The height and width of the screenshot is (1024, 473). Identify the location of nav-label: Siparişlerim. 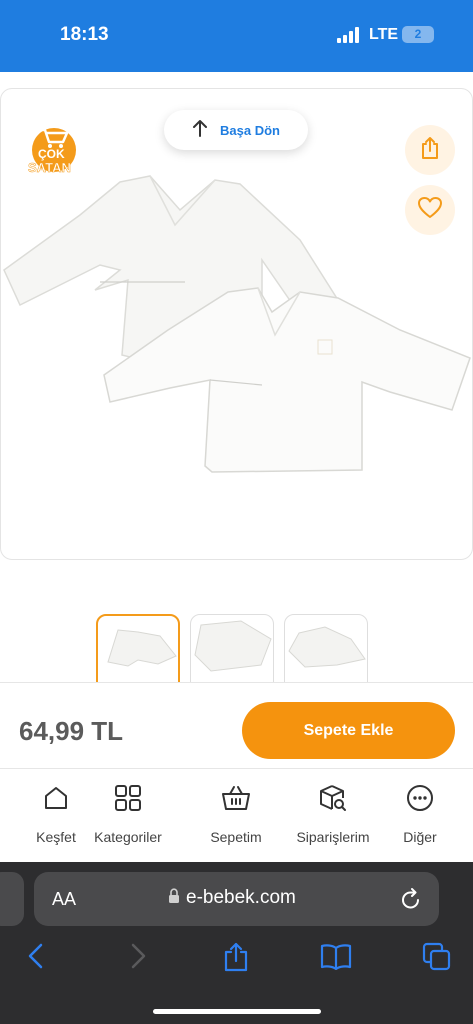
(333, 837).